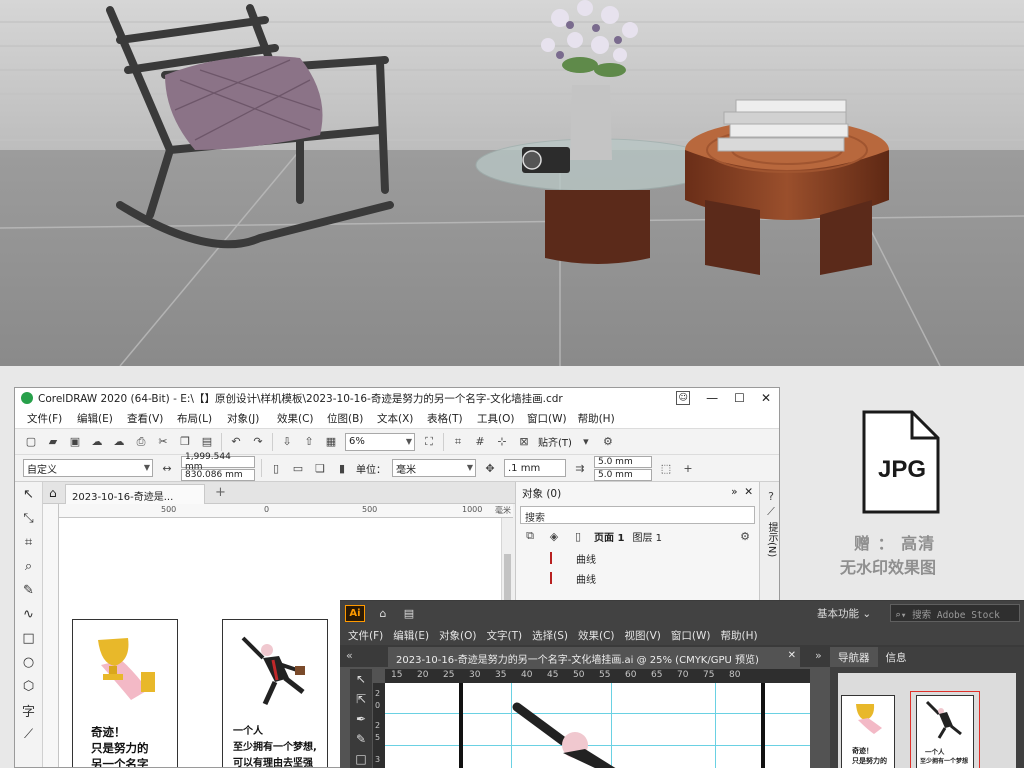 The width and height of the screenshot is (1024, 768). Describe the element at coordinates (163, 442) in the screenshot. I see `cut-icon: ✂` at that location.